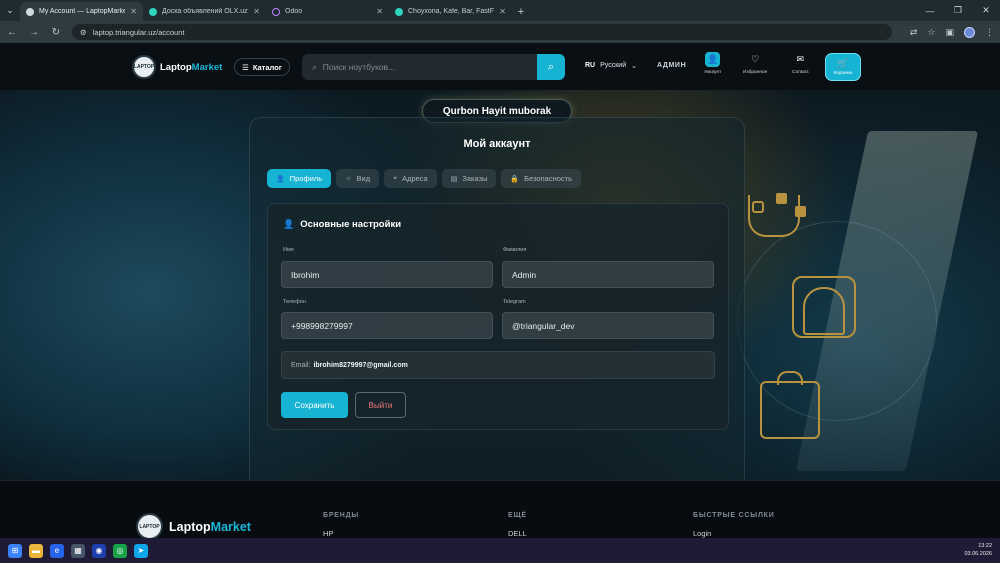 This screenshot has width=1000, height=563. What do you see at coordinates (986, 10) in the screenshot?
I see `close-window-icon: ✕` at bounding box center [986, 10].